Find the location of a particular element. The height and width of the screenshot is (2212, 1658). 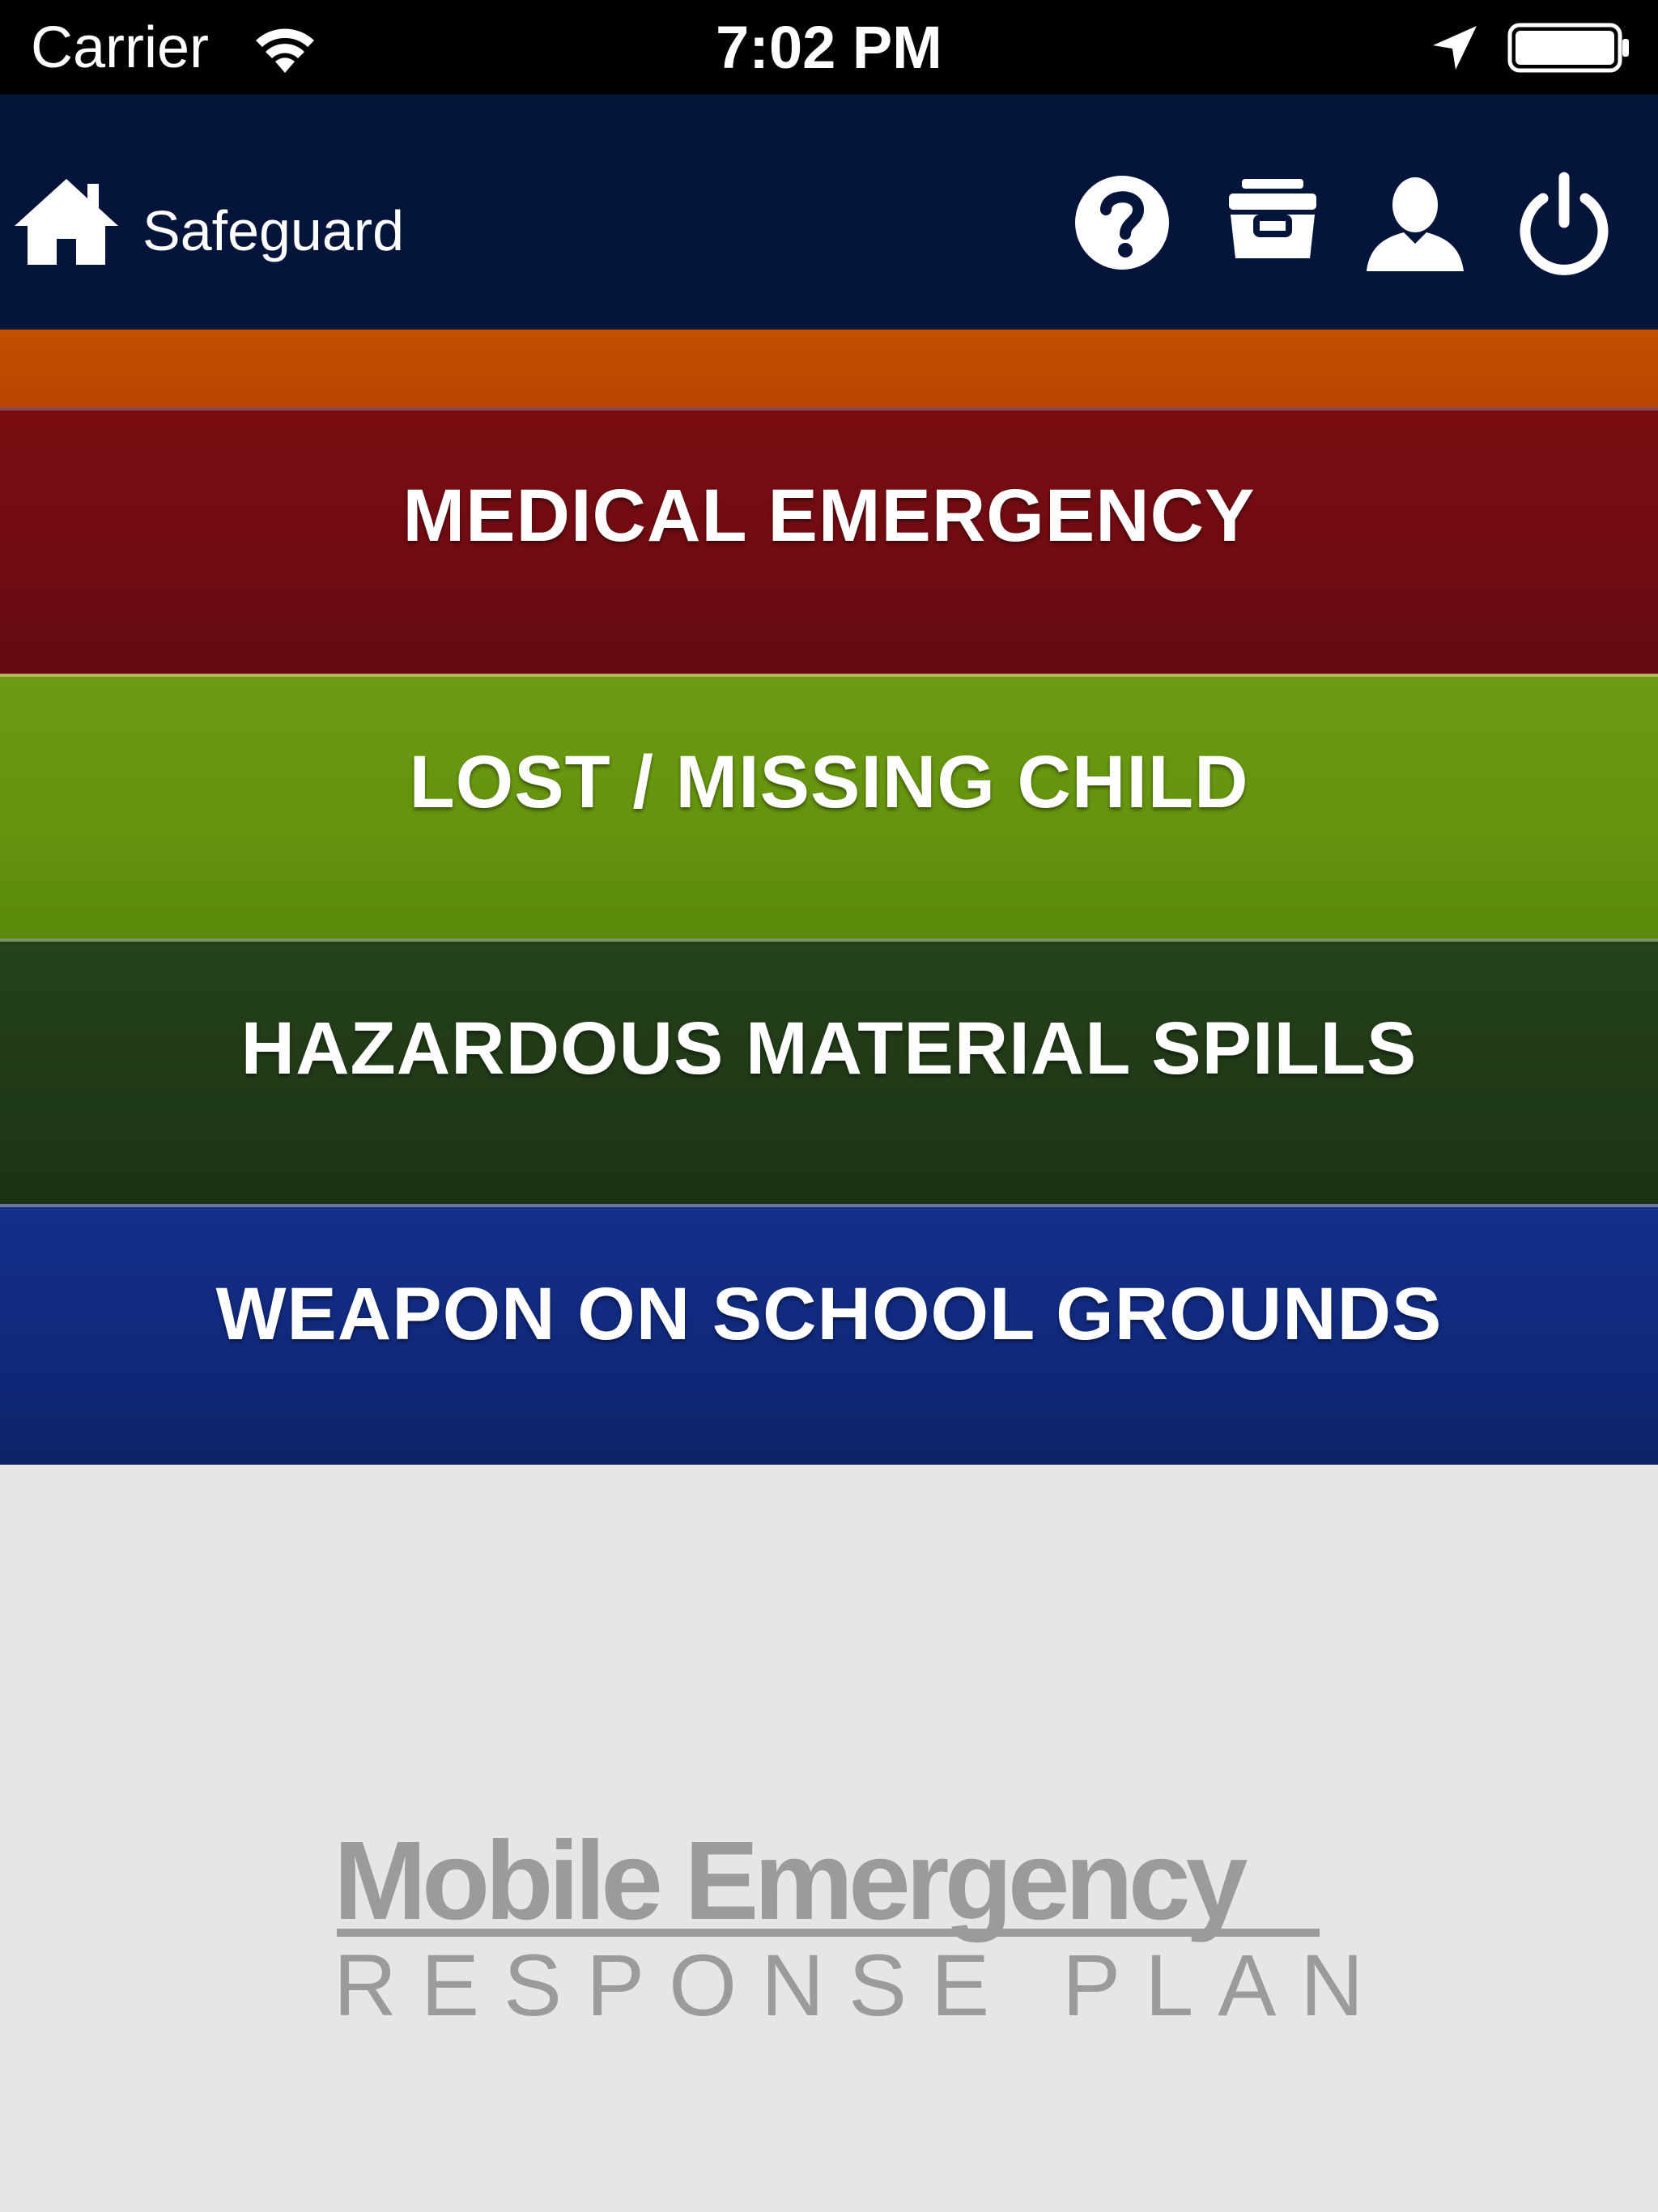

battery-icon is located at coordinates (1568, 48).